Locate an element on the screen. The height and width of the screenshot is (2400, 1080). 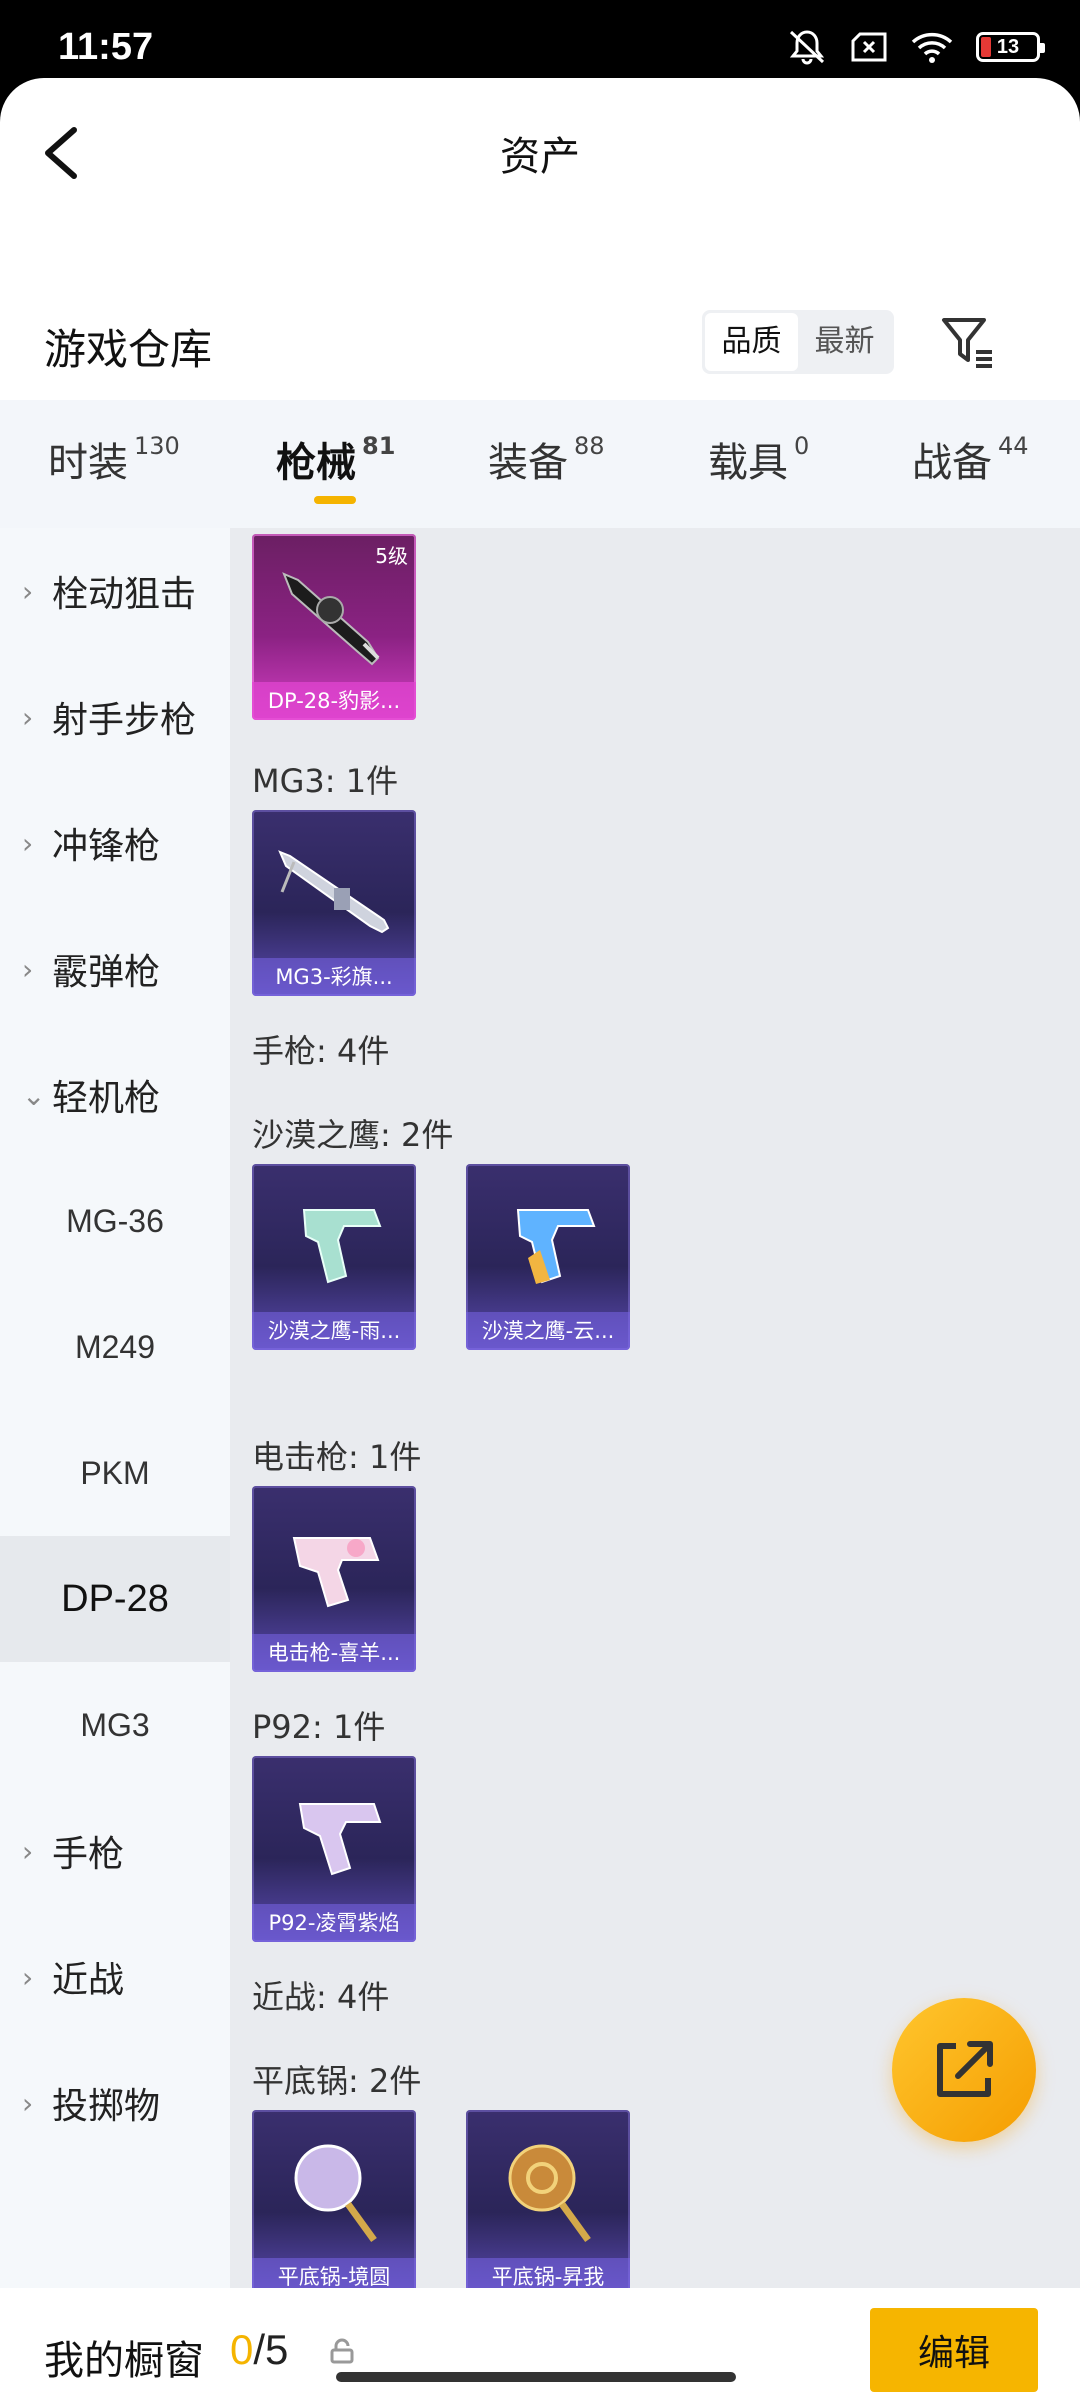
tab-label: 时装 is located at coordinates (88, 463).